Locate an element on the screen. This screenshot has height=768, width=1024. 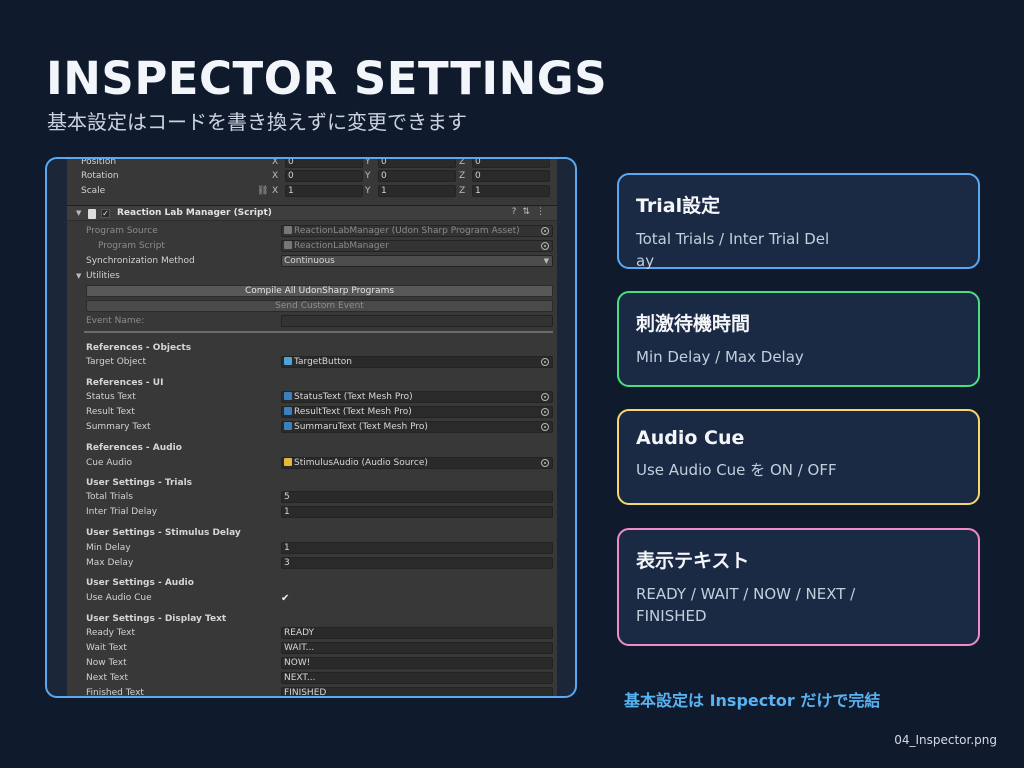
section-delay-header: User Settings - Stimulus Delay is located at coordinates (163, 533).